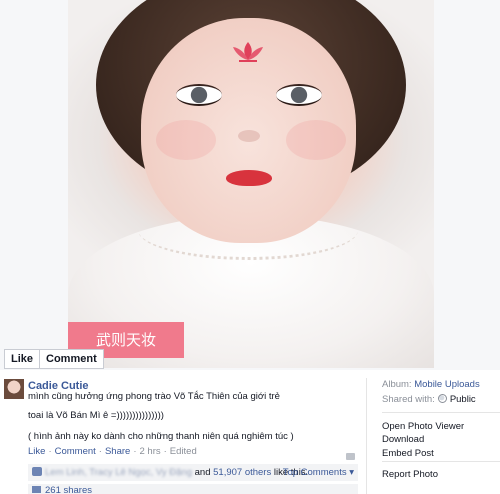  Describe the element at coordinates (442, 398) in the screenshot. I see `globe-icon` at that location.